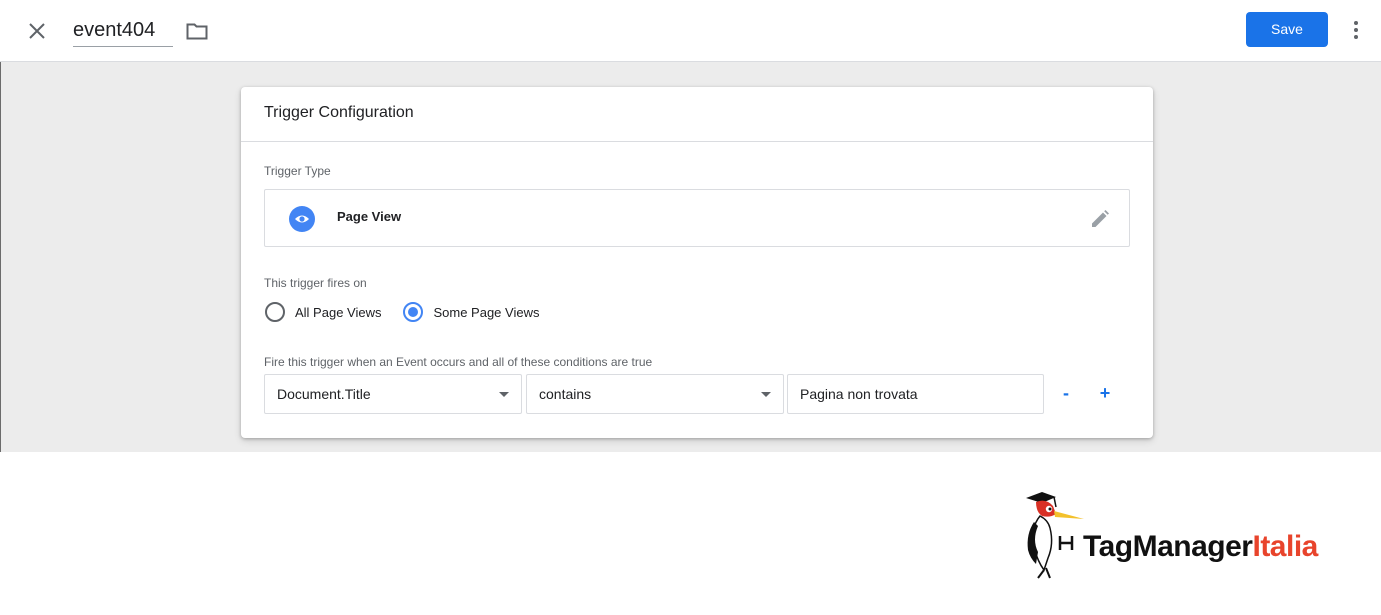  What do you see at coordinates (1168, 546) in the screenshot?
I see `logo-text-tagmanager: TagManager` at bounding box center [1168, 546].